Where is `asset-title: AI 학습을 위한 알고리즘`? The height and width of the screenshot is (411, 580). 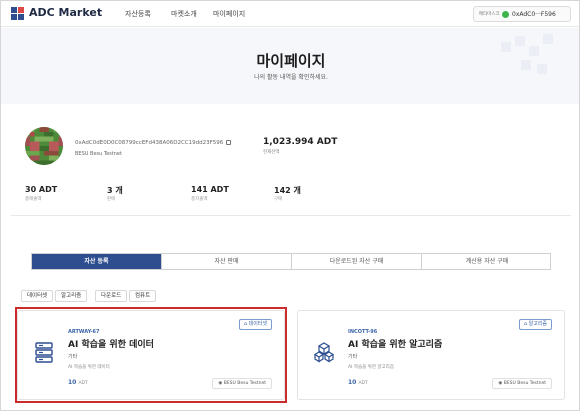
asset-title: AI 학습을 위한 알고리즘 is located at coordinates (395, 345).